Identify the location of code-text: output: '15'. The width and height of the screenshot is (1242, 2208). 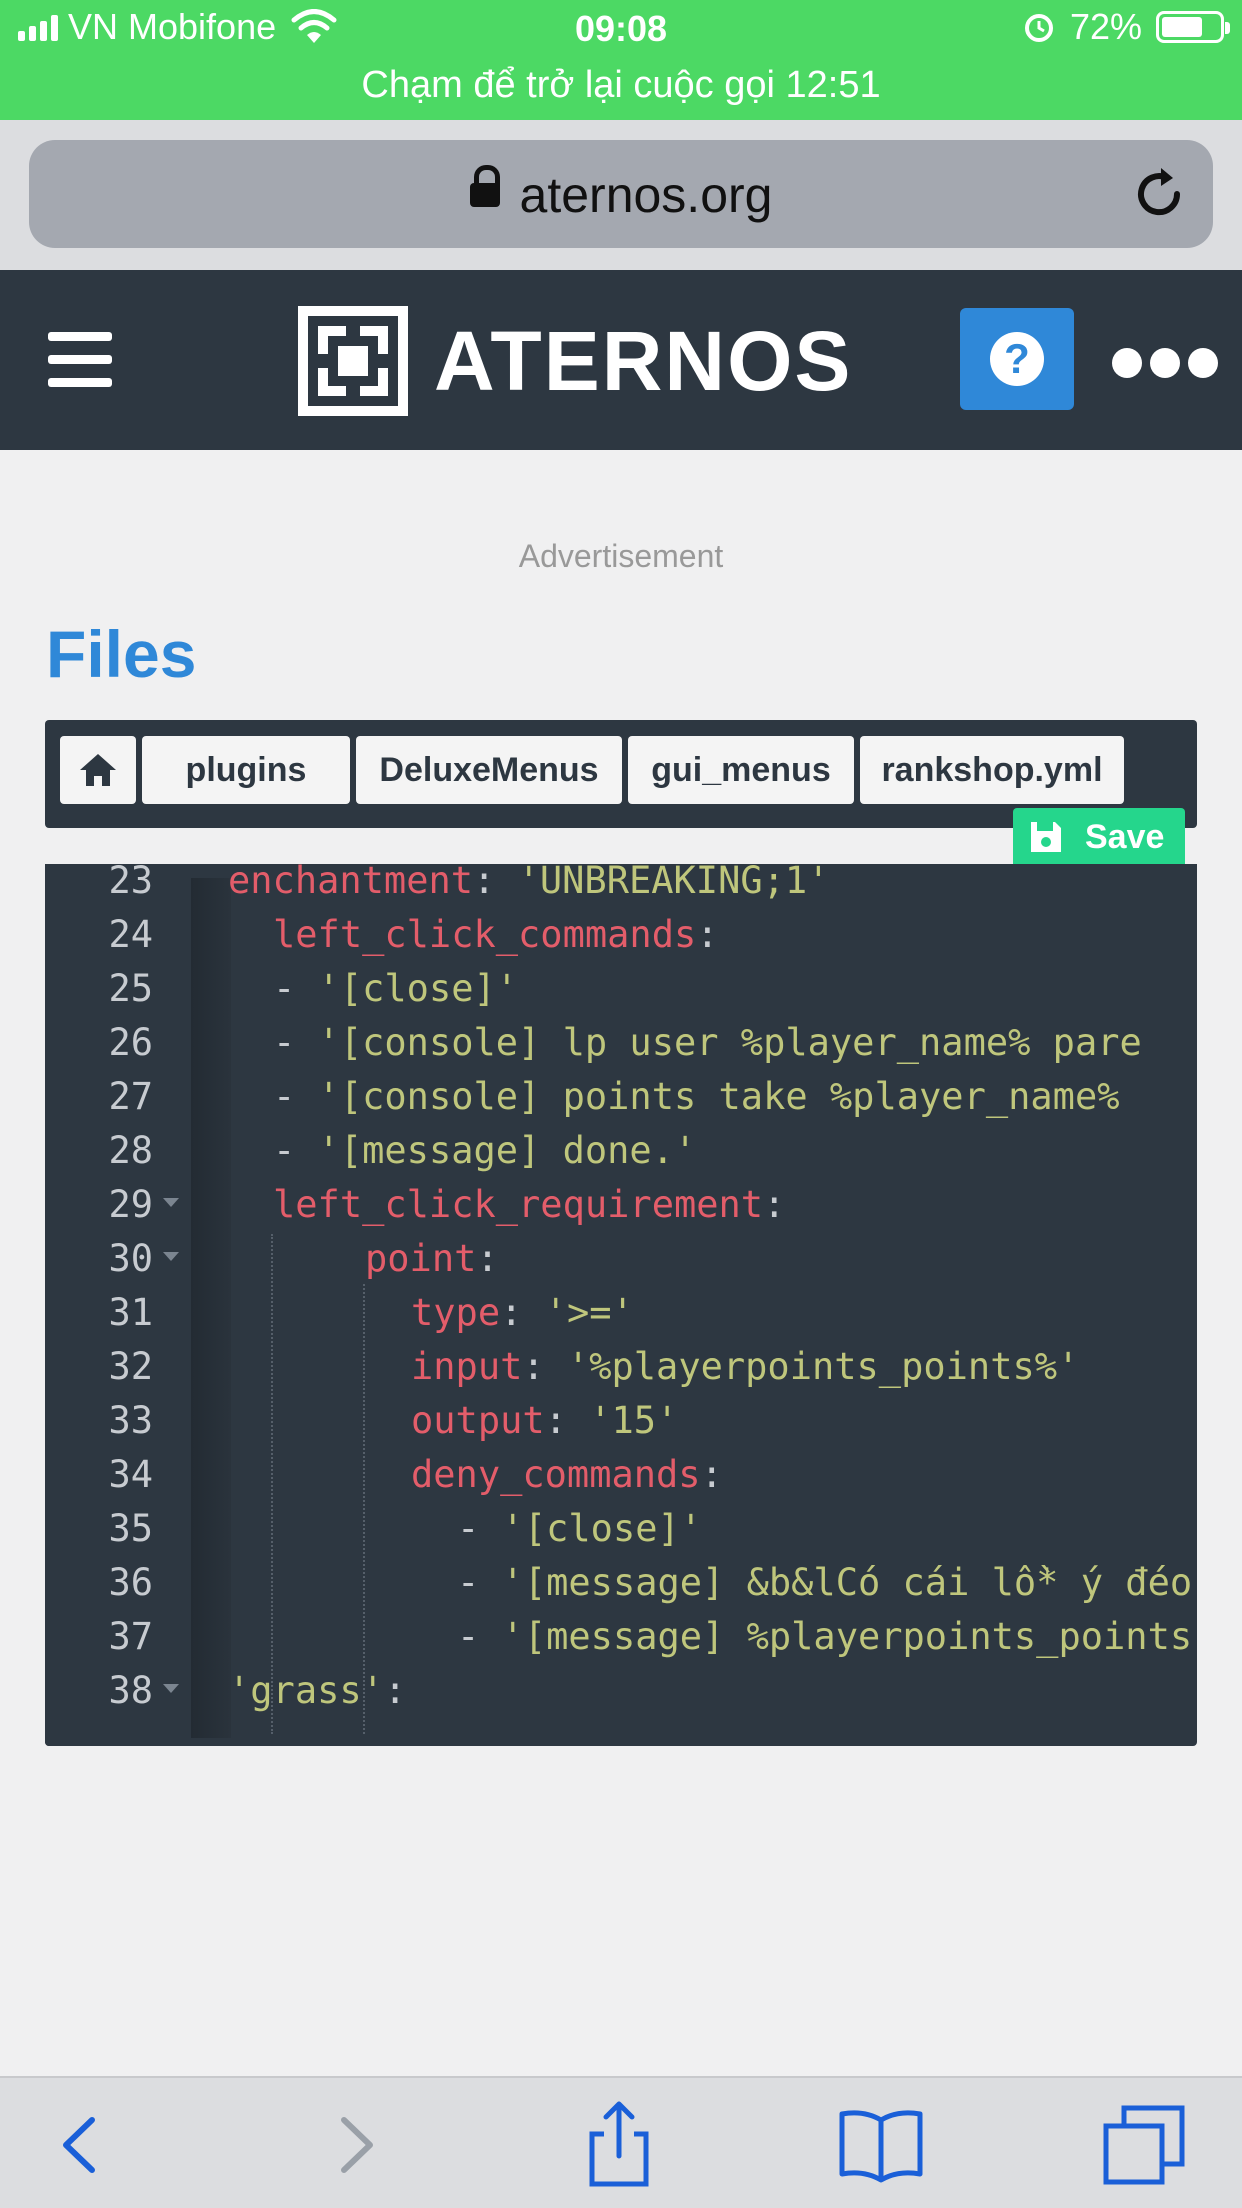
(545, 1420).